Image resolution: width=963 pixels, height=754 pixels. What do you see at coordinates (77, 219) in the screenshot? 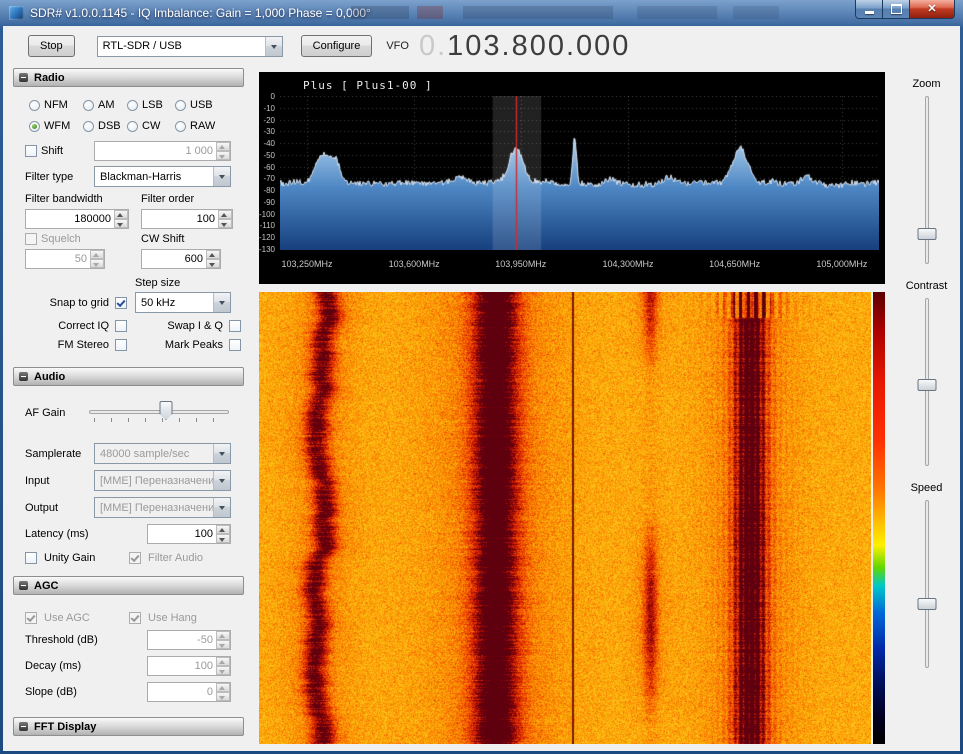
I see `filter-bandwidth-input: 180000` at bounding box center [77, 219].